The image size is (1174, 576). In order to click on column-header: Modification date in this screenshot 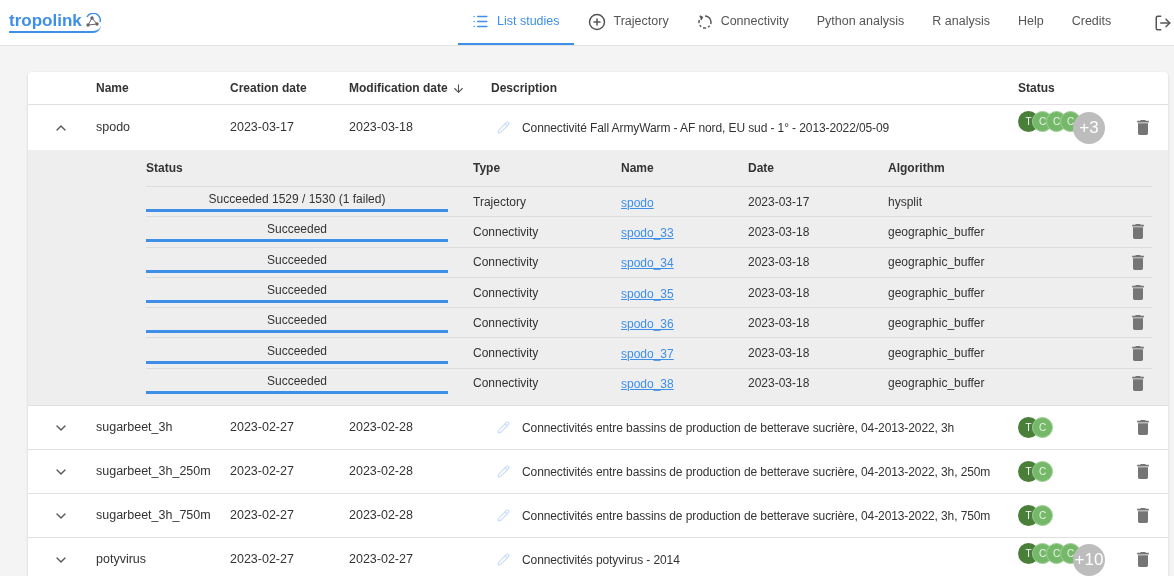, I will do `click(398, 88)`.